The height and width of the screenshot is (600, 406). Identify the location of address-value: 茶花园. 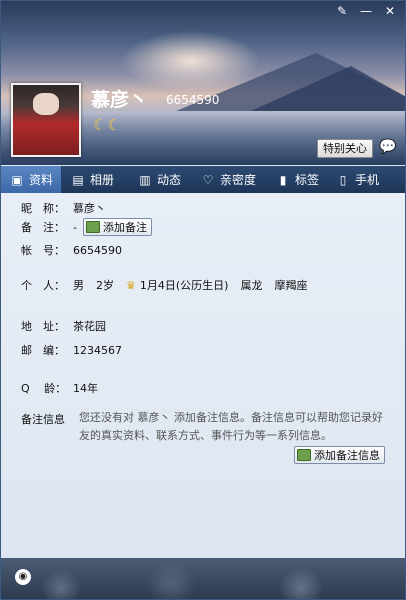
(89, 326).